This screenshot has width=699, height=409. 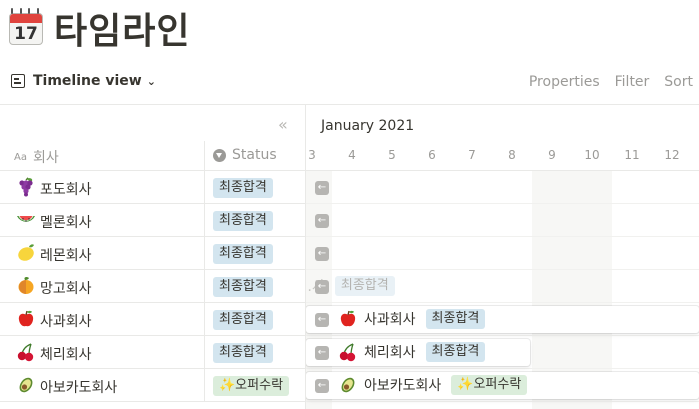 I want to click on timeline-row: ← 체리회사 최종합격, so click(x=502, y=352).